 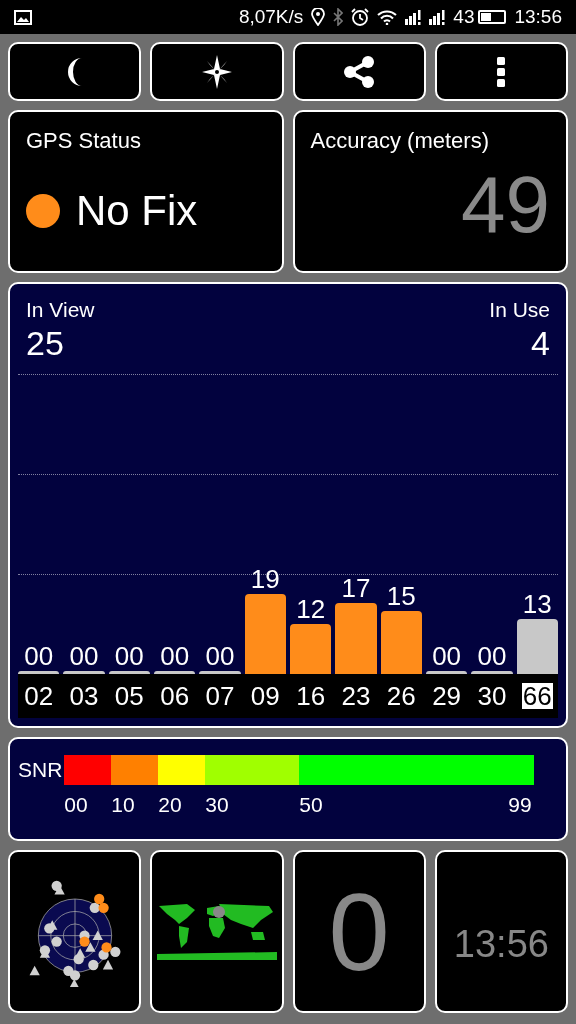 What do you see at coordinates (540, 342) in the screenshot?
I see `in-use-count: 4` at bounding box center [540, 342].